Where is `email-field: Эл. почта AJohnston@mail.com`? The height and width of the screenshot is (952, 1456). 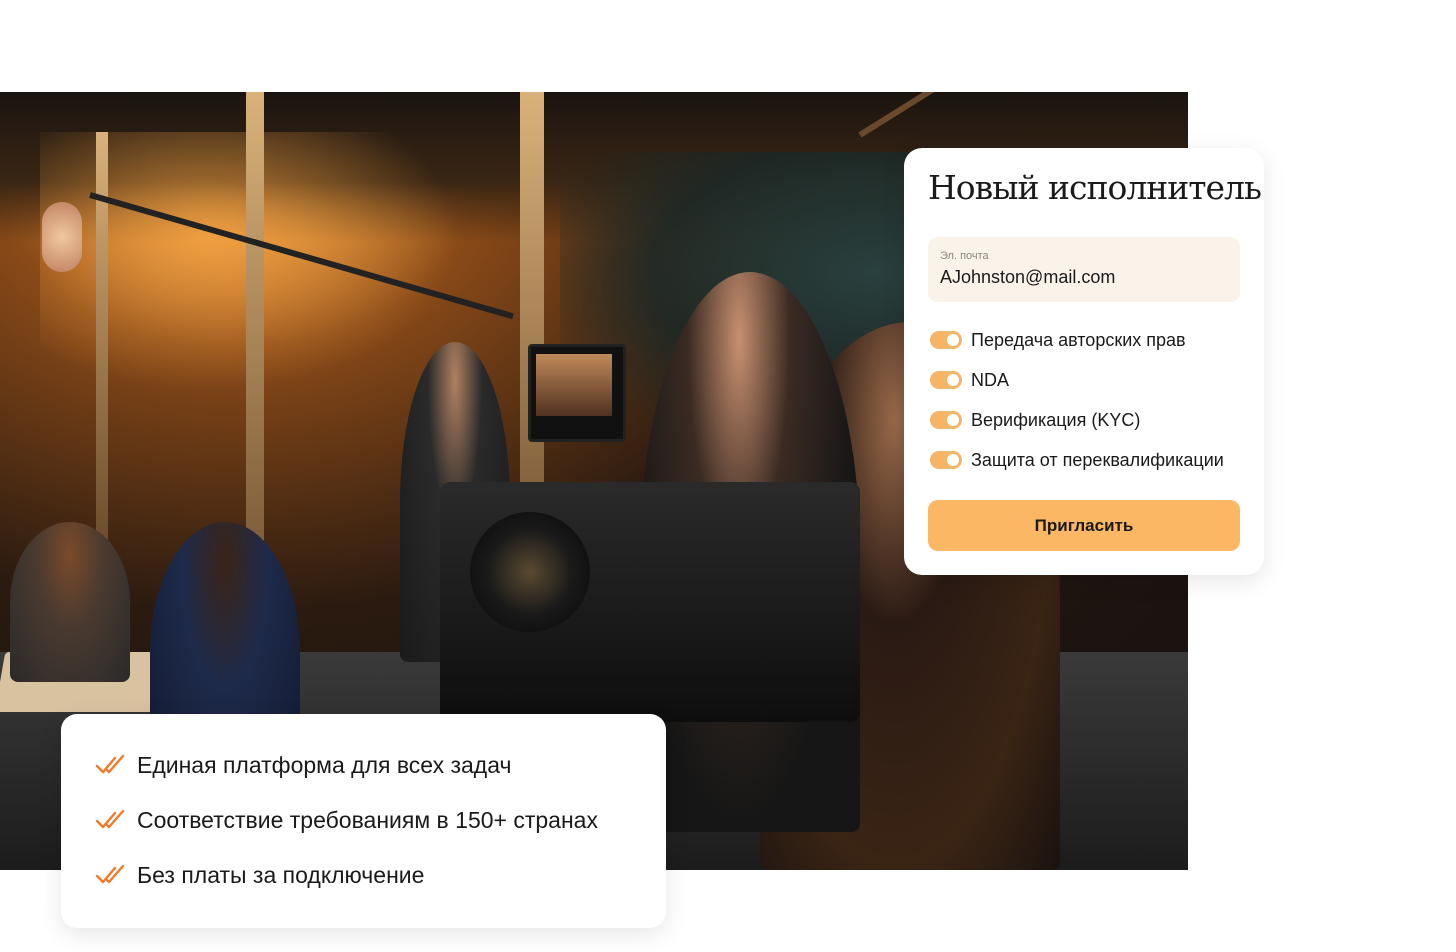 email-field: Эл. почта AJohnston@mail.com is located at coordinates (1084, 269).